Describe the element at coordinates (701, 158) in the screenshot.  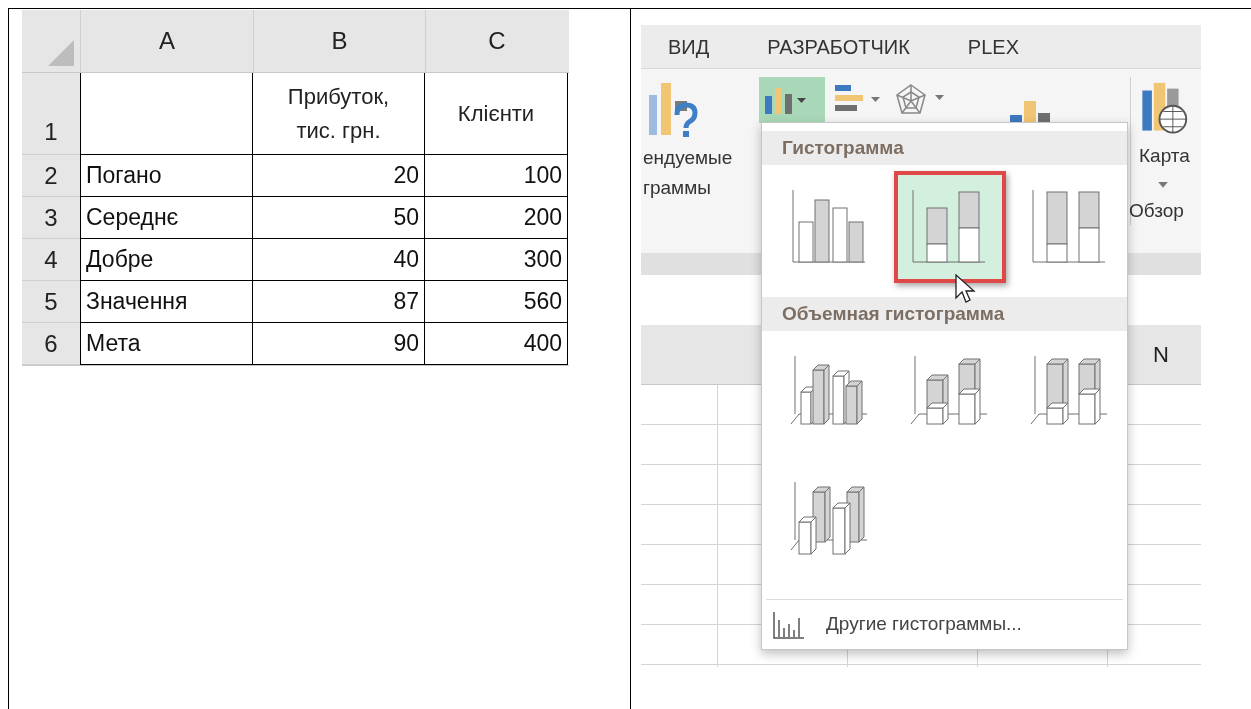
I see `ribbon-button-label: ендуемые` at that location.